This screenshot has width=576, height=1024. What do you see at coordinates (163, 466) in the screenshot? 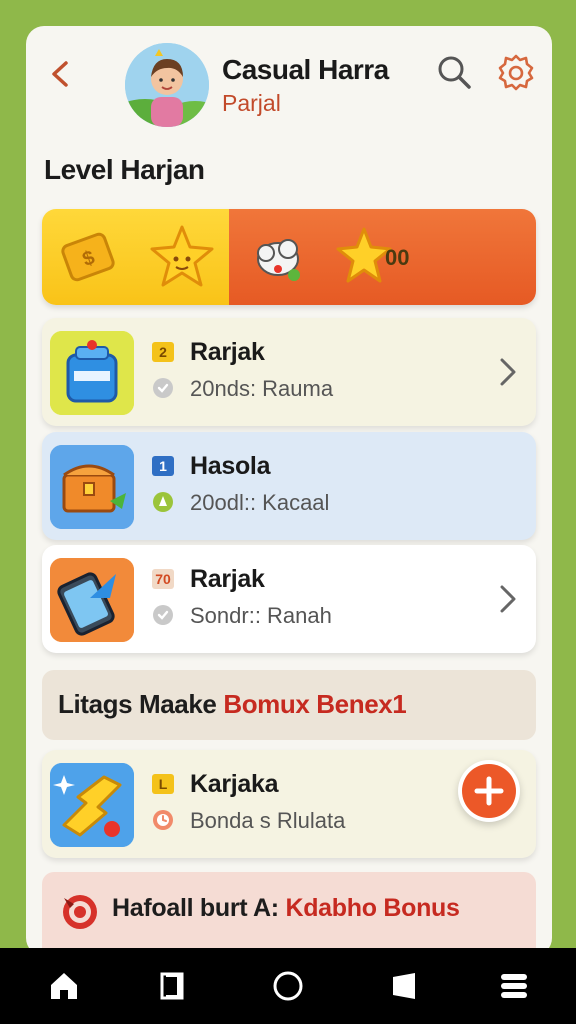
I see `item-badge: 1` at bounding box center [163, 466].